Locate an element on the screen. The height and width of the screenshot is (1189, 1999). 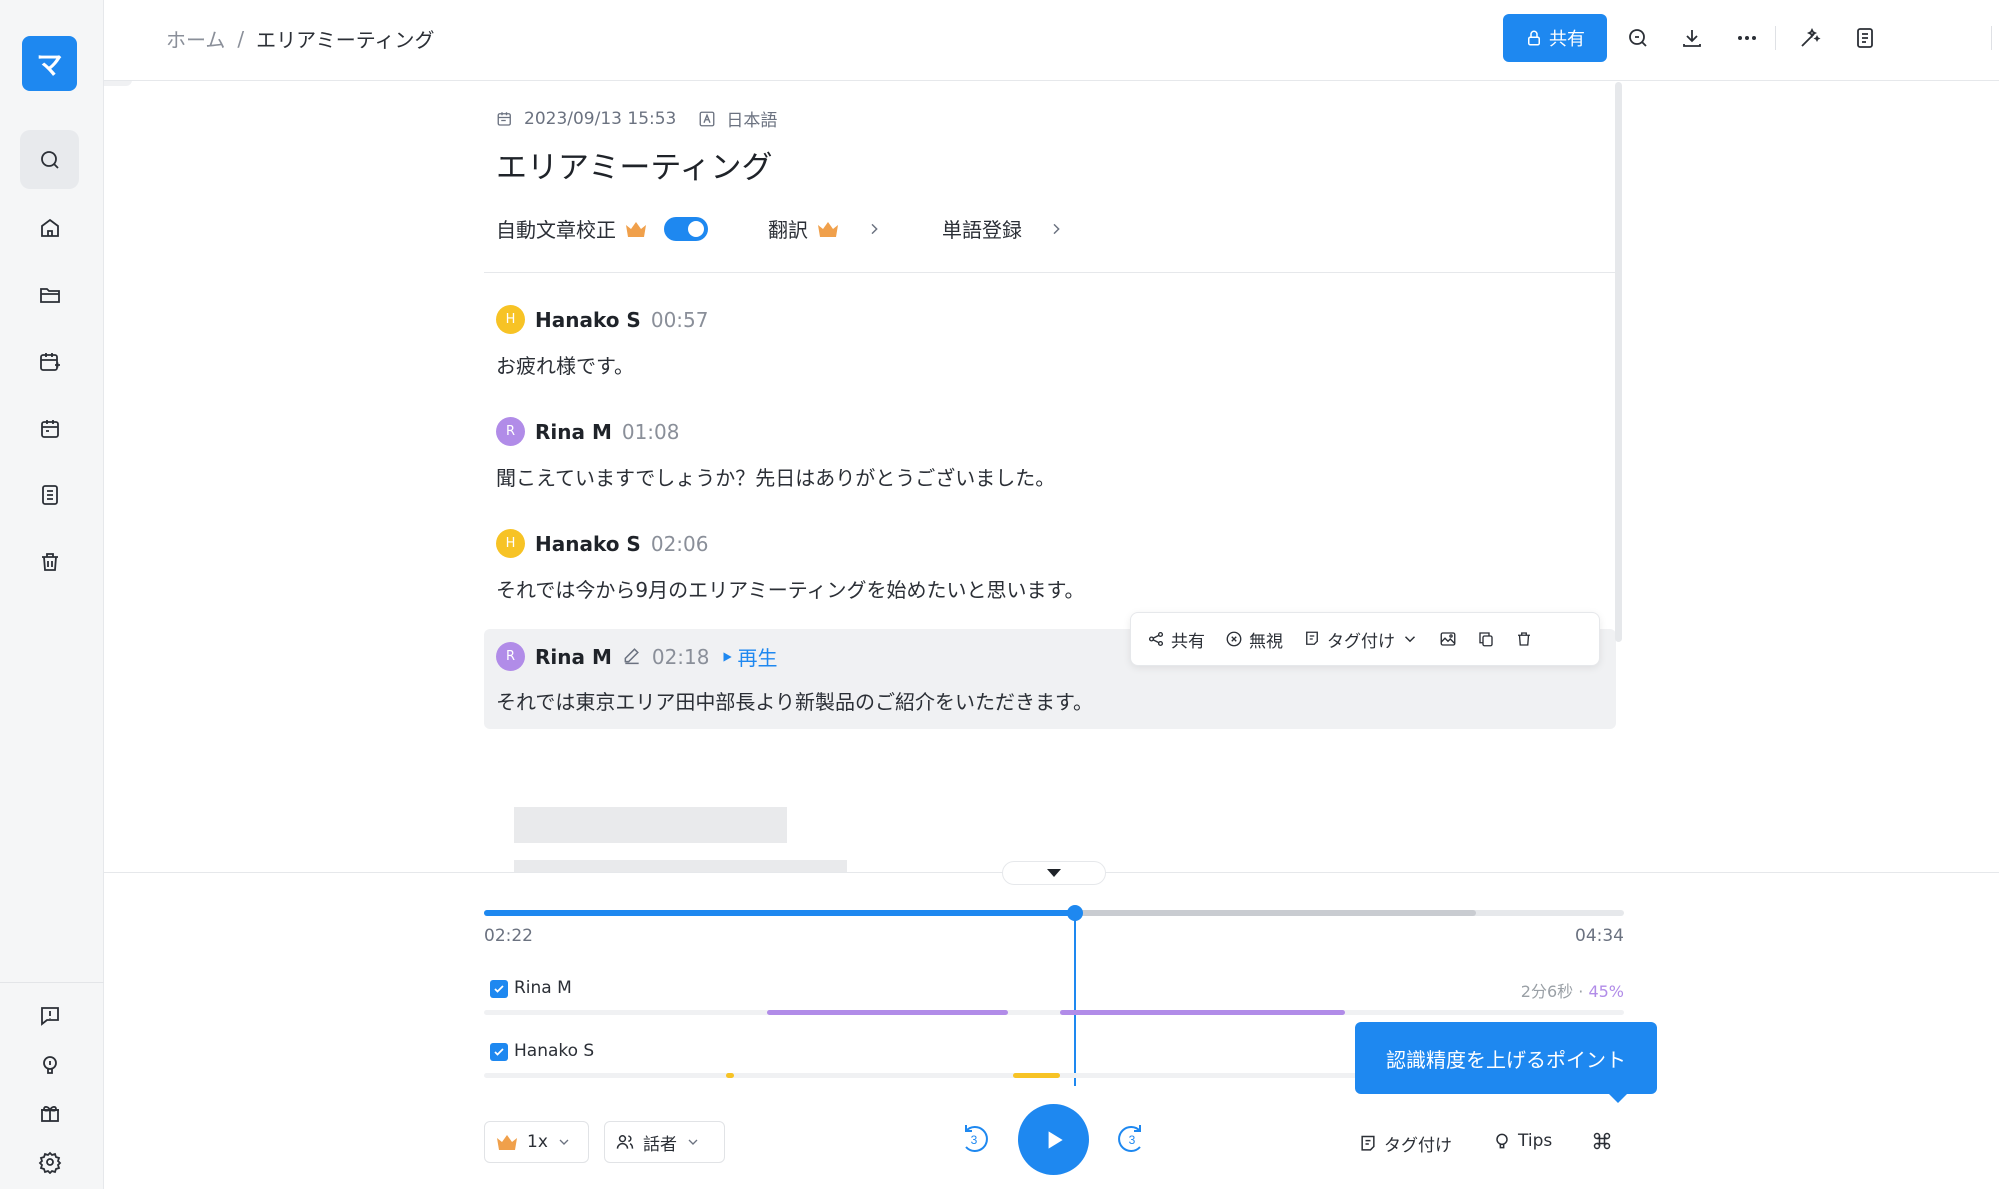
word-register-option: 単語登録 is located at coordinates (1003, 228).